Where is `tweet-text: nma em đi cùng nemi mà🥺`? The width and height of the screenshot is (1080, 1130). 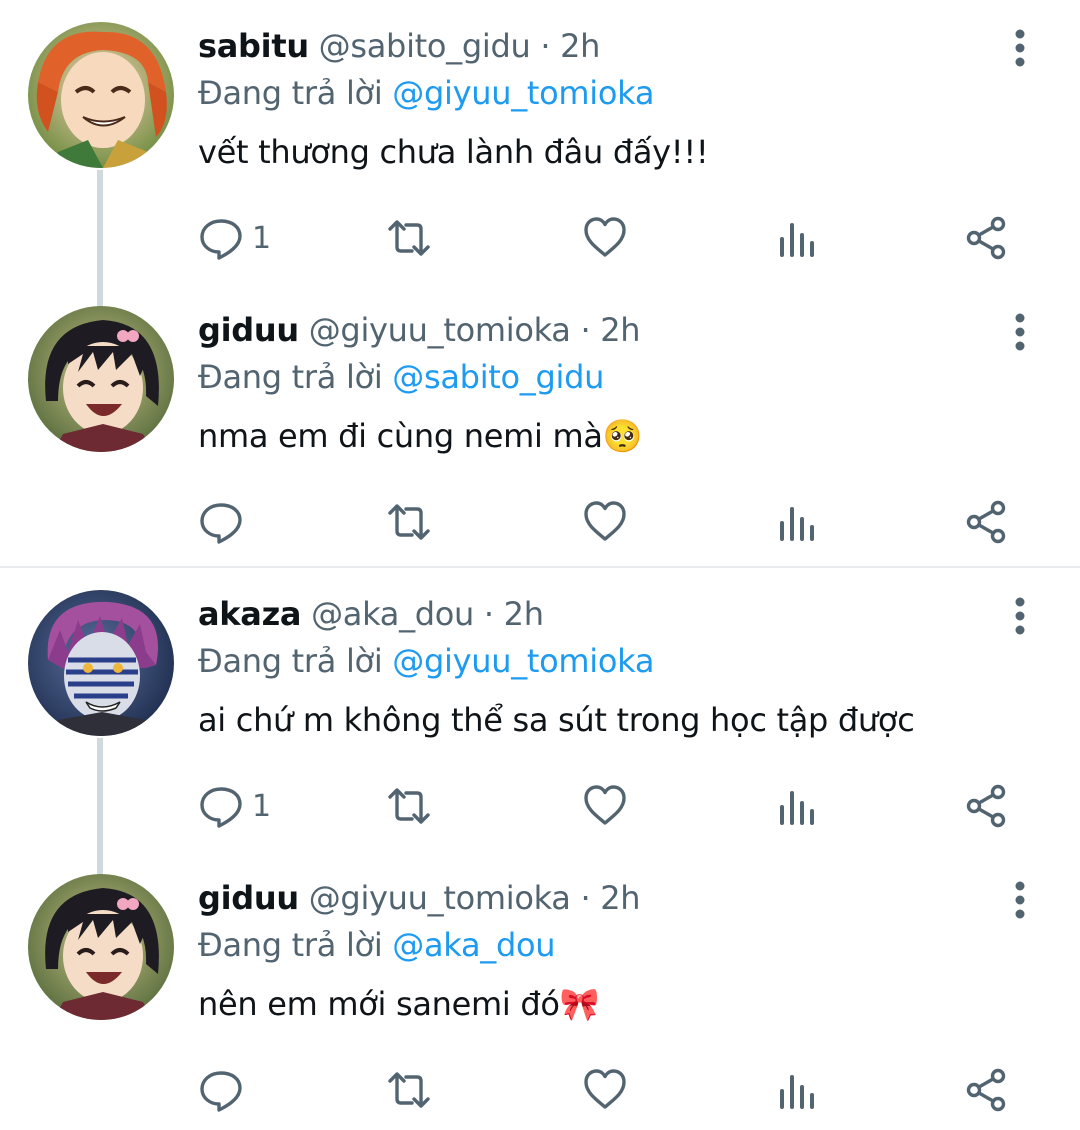
tweet-text: nma em đi cùng nemi mà🥺 is located at coordinates (420, 436).